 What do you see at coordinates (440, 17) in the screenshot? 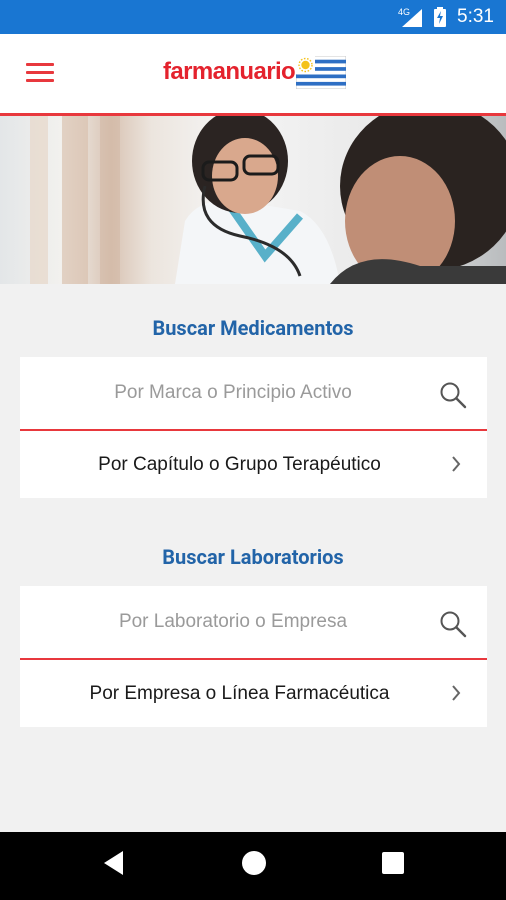
I see `battery-icon` at bounding box center [440, 17].